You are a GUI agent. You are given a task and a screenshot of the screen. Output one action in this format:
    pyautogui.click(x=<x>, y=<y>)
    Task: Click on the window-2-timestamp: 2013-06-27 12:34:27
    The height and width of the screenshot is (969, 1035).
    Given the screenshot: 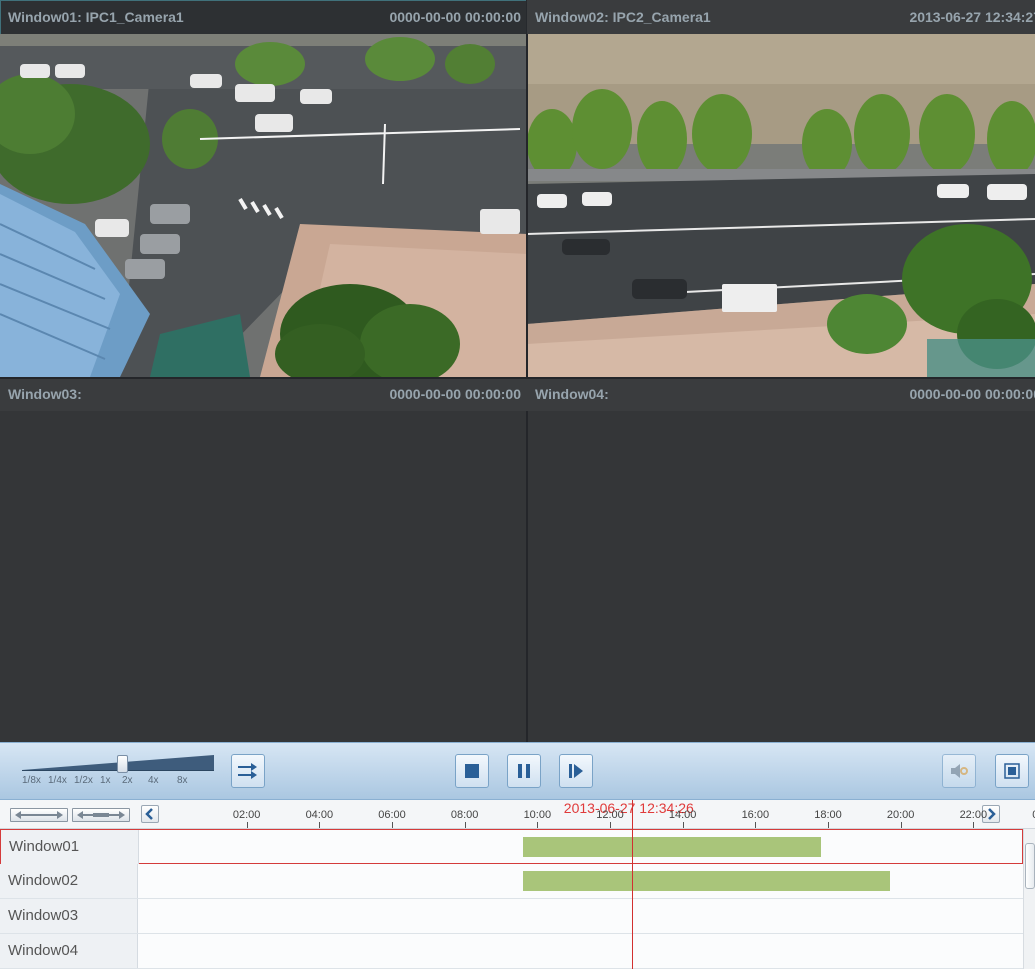 What is the action you would take?
    pyautogui.click(x=972, y=17)
    